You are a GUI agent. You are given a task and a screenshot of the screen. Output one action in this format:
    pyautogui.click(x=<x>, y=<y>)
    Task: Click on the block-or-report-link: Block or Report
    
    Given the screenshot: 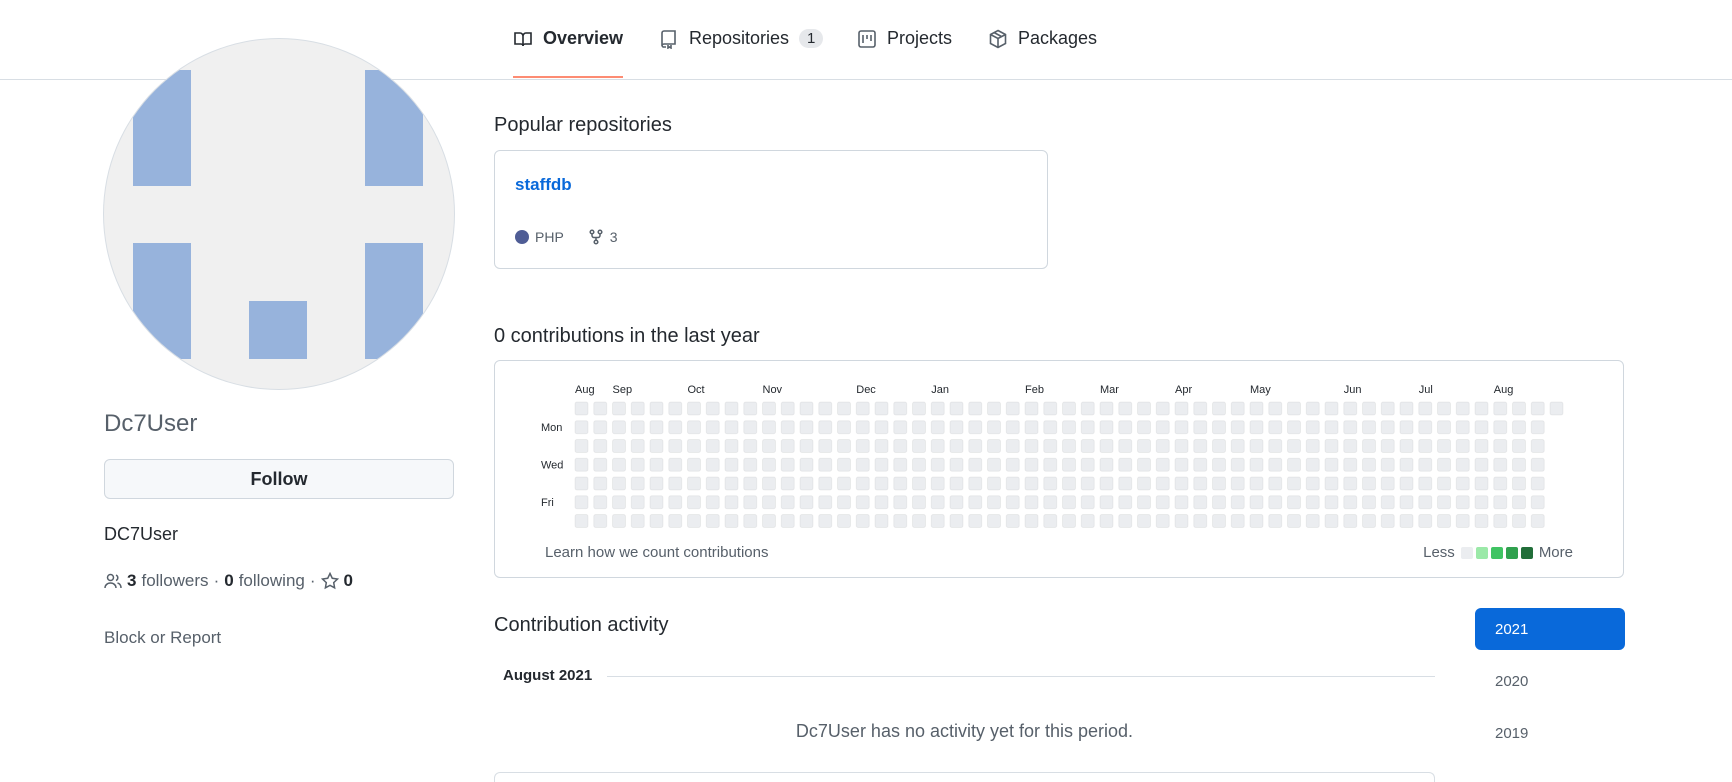 What is the action you would take?
    pyautogui.click(x=162, y=638)
    